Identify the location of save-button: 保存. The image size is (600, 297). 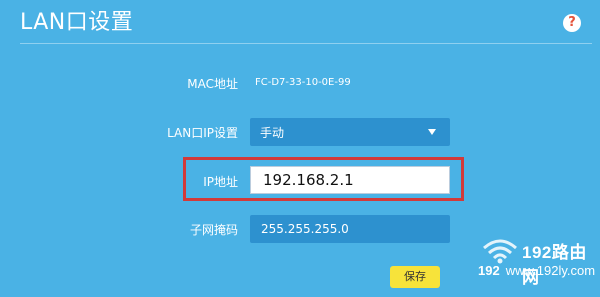
(415, 277).